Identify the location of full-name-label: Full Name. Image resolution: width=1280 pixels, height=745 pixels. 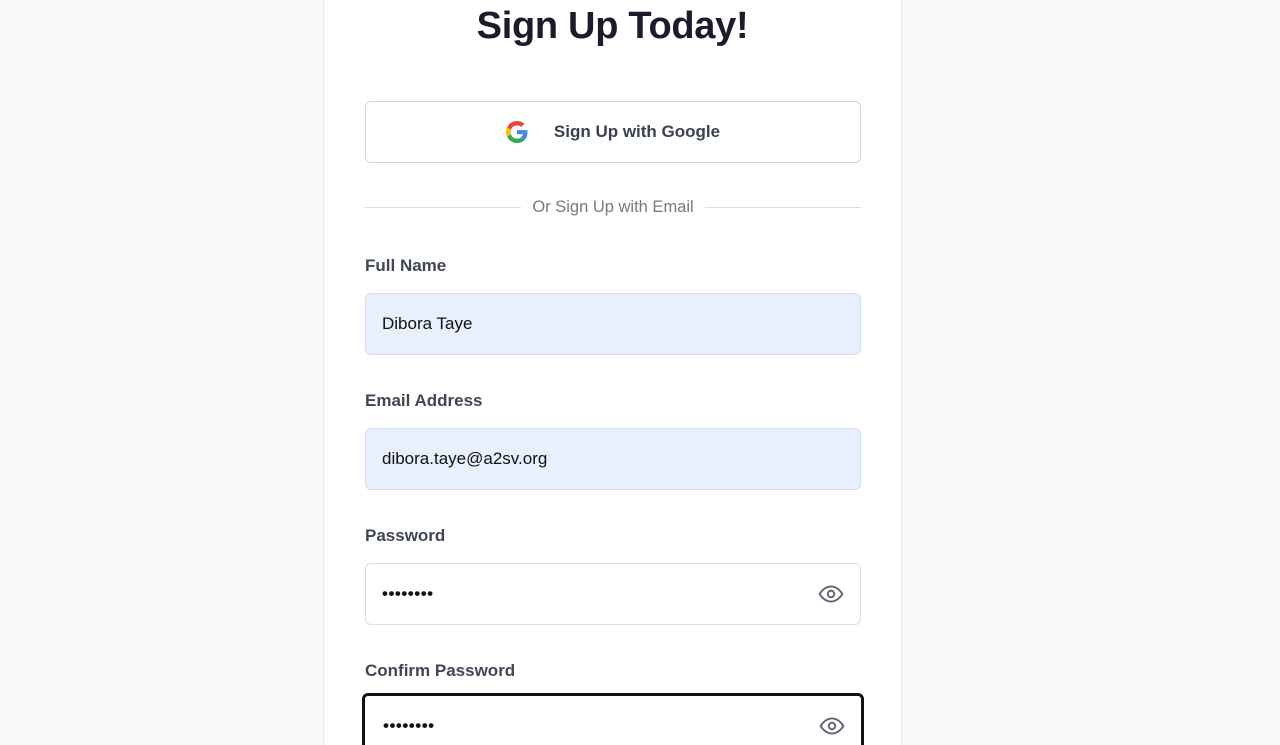
(406, 265).